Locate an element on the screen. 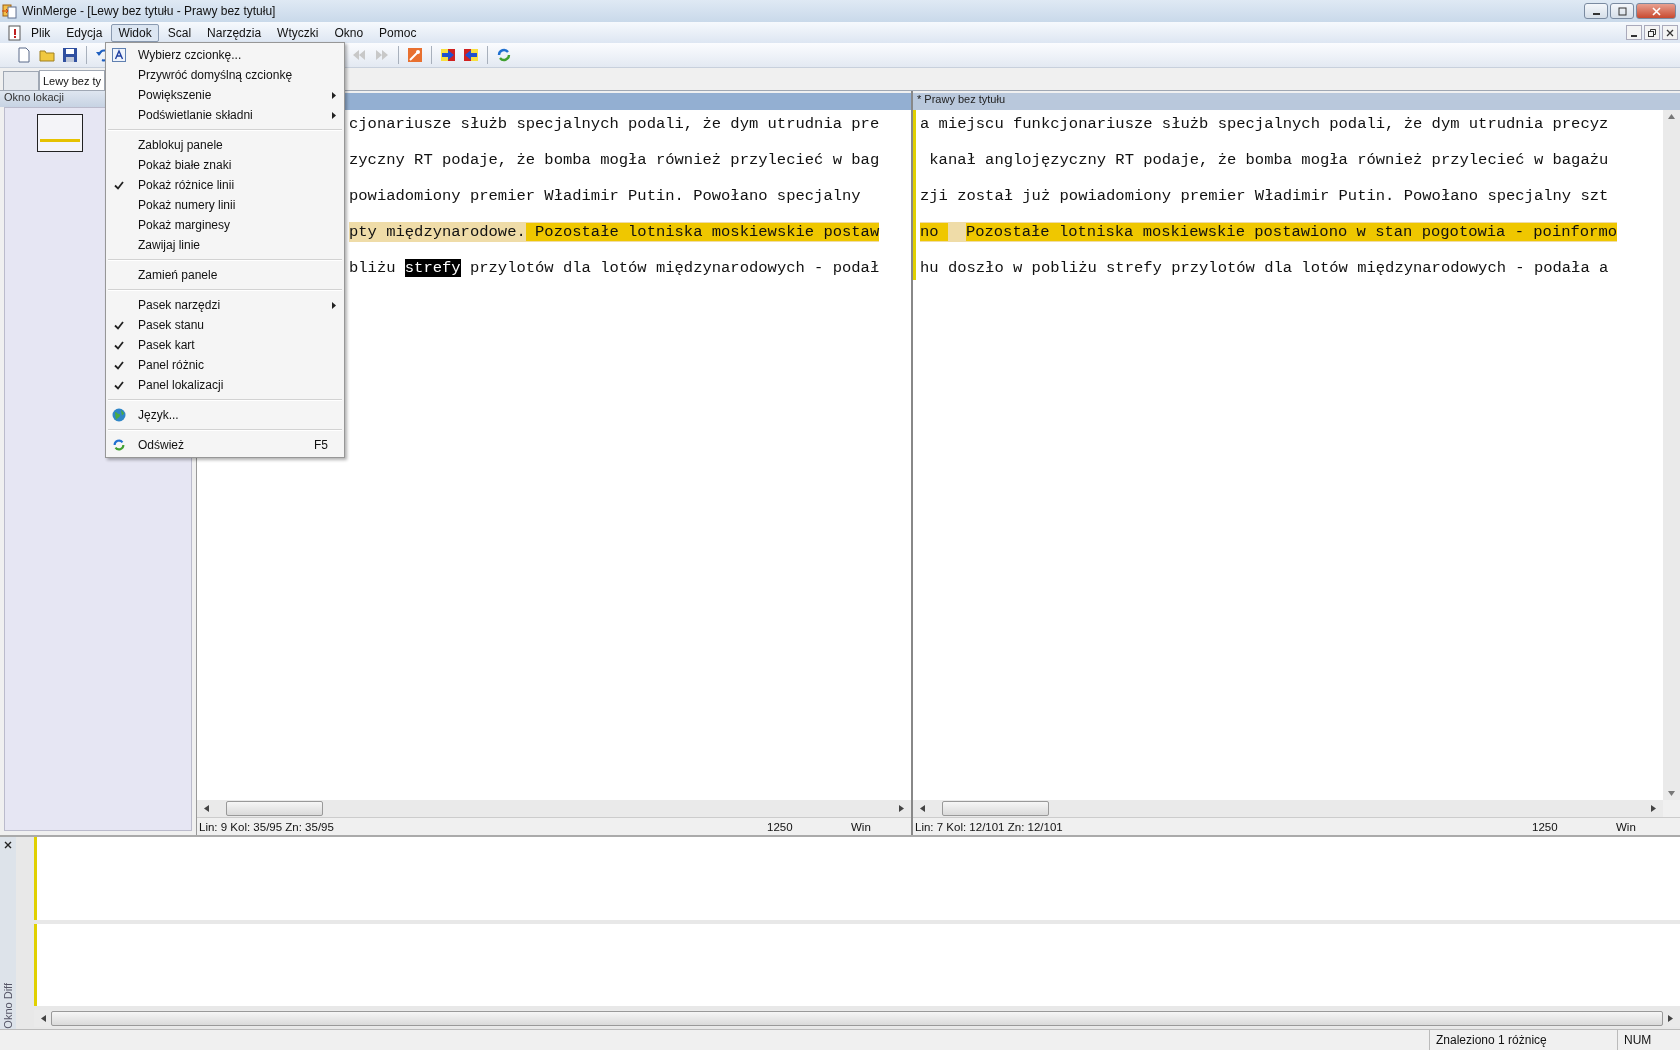 Image resolution: width=1680 pixels, height=1050 pixels. restore-icon is located at coordinates (1652, 32).